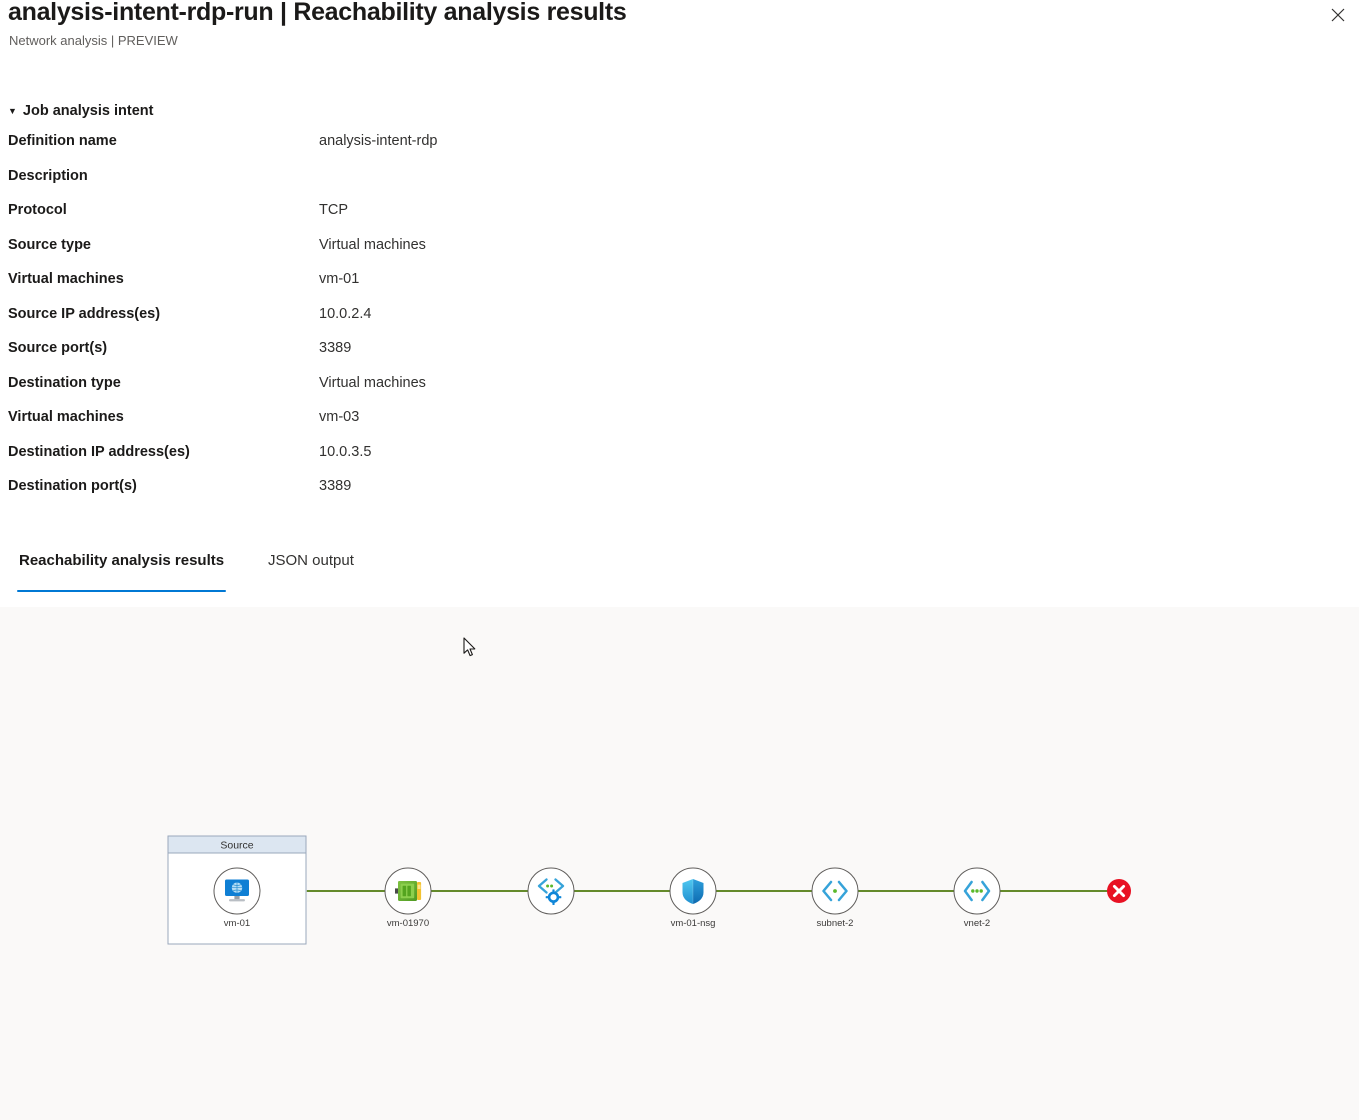 The width and height of the screenshot is (1359, 1120). I want to click on tab-reachability-analysis-results: Reachability analysis results, so click(122, 572).